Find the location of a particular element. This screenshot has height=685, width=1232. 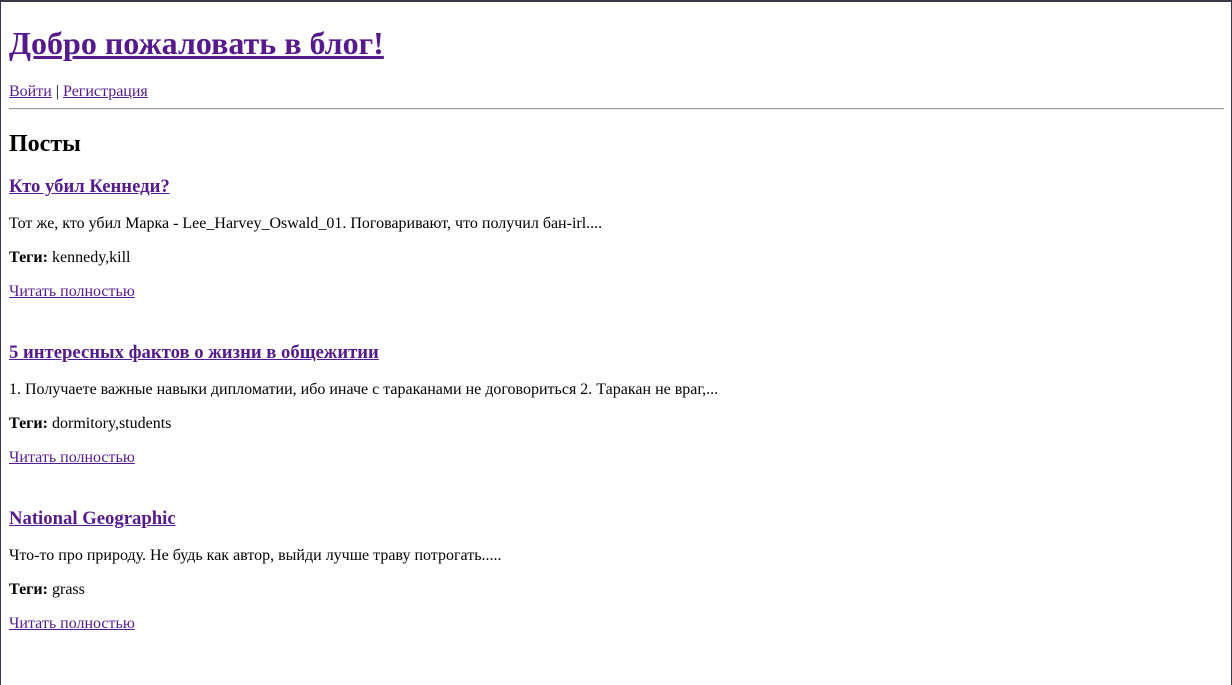

register-link: Регистрация is located at coordinates (105, 91).